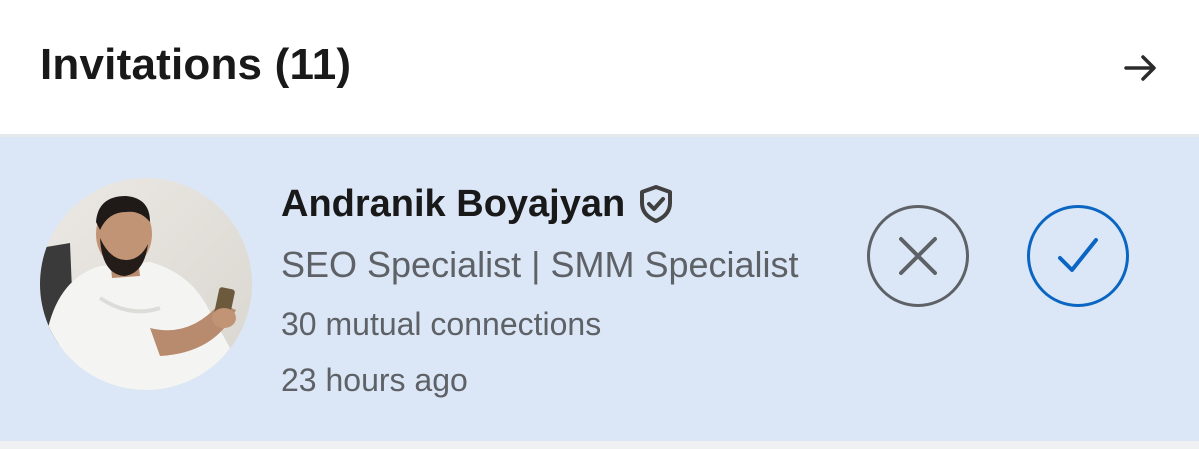 The width and height of the screenshot is (1199, 449). What do you see at coordinates (656, 204) in the screenshot?
I see `verified-shield-icon` at bounding box center [656, 204].